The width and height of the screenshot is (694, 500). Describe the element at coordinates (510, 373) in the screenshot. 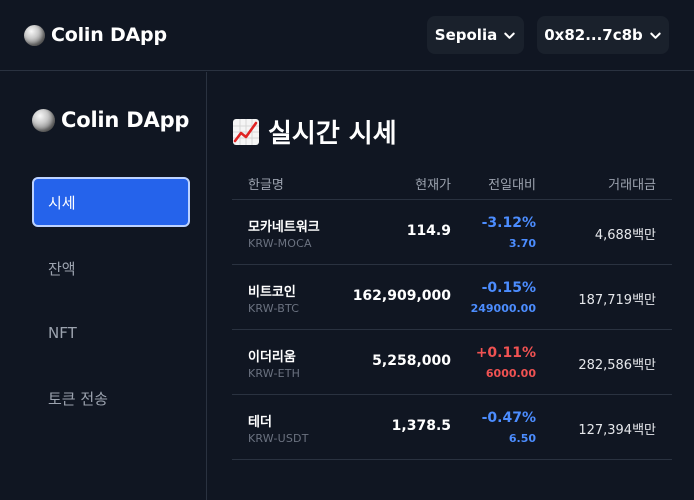

I see `change-amount: 6000.00` at that location.